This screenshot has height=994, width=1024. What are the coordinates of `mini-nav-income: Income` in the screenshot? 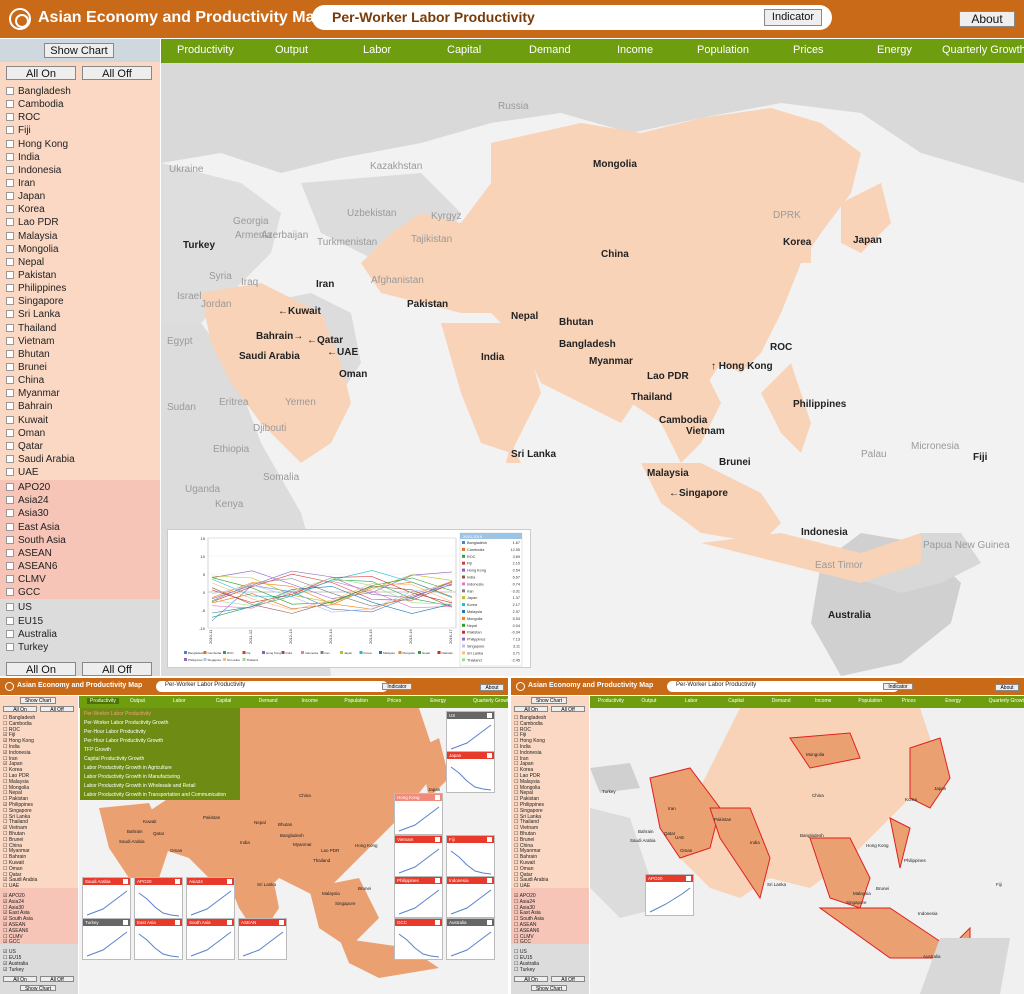 It's located at (310, 701).